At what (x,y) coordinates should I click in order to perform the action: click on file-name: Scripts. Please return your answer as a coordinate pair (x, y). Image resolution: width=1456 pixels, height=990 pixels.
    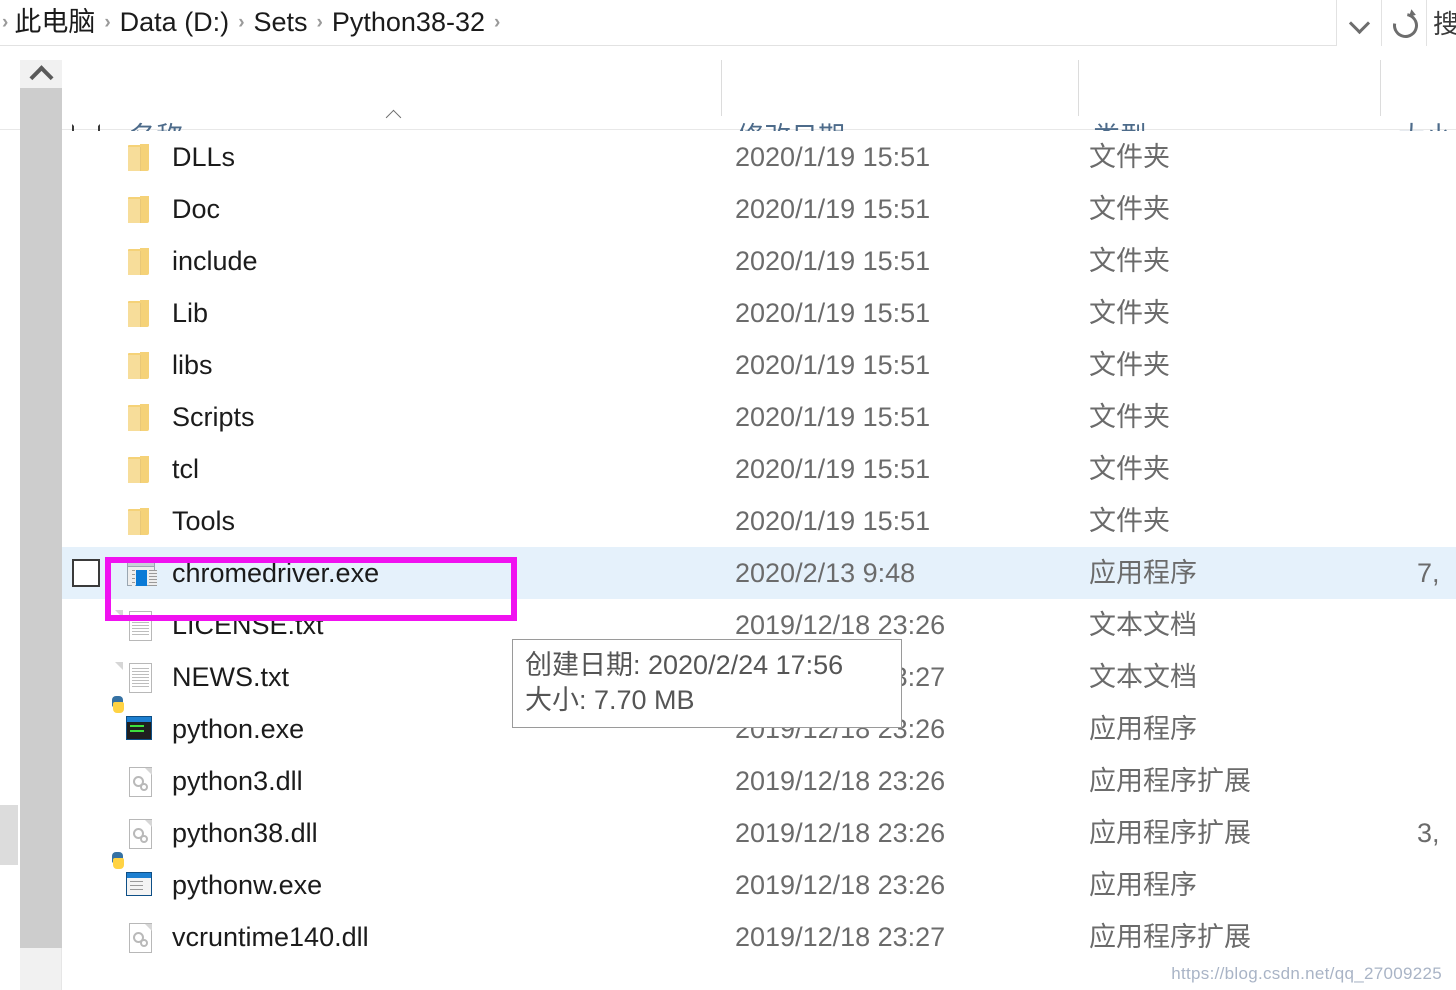
    Looking at the image, I should click on (213, 417).